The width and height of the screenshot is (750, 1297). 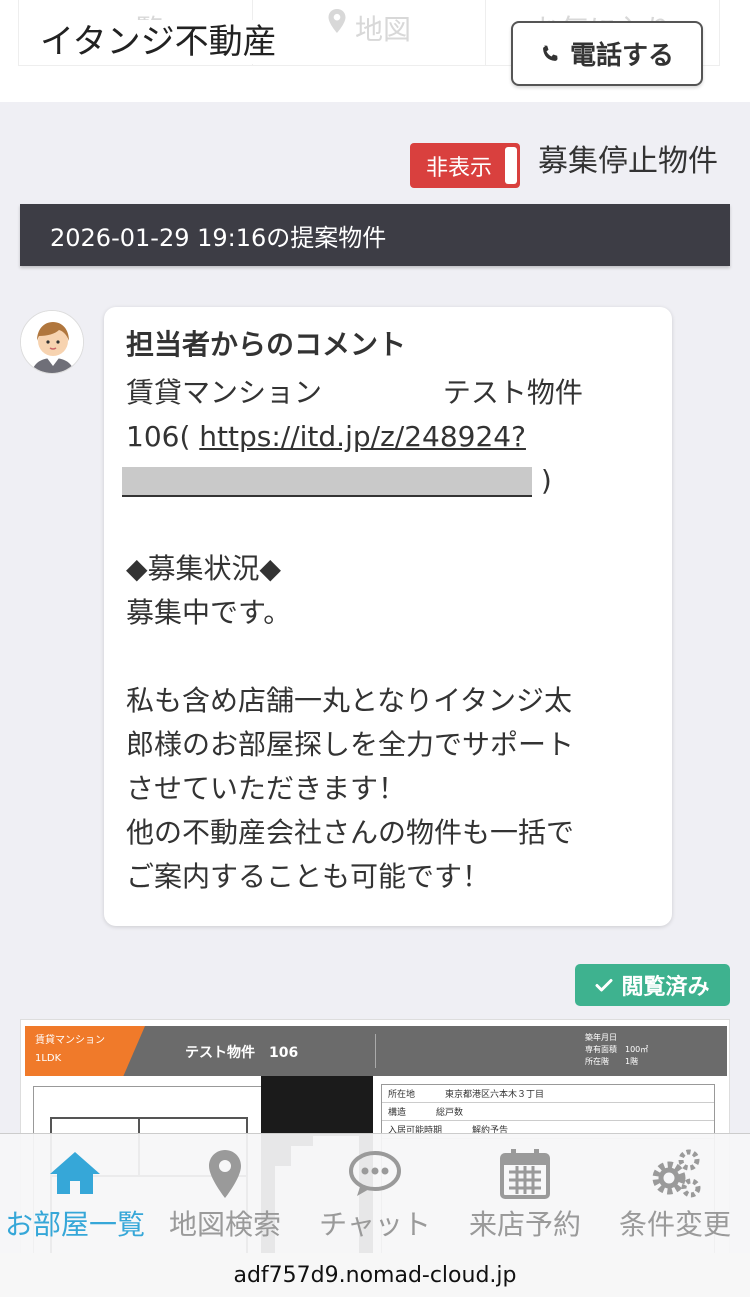 What do you see at coordinates (266, 788) in the screenshot?
I see `message-line: させていただきます！` at bounding box center [266, 788].